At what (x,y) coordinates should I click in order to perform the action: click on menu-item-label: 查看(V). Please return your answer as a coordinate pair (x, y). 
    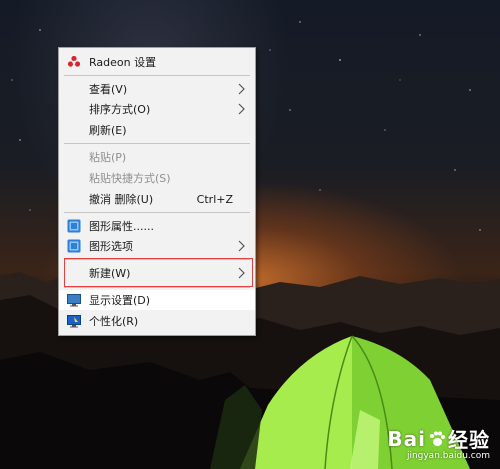
    Looking at the image, I should click on (108, 89).